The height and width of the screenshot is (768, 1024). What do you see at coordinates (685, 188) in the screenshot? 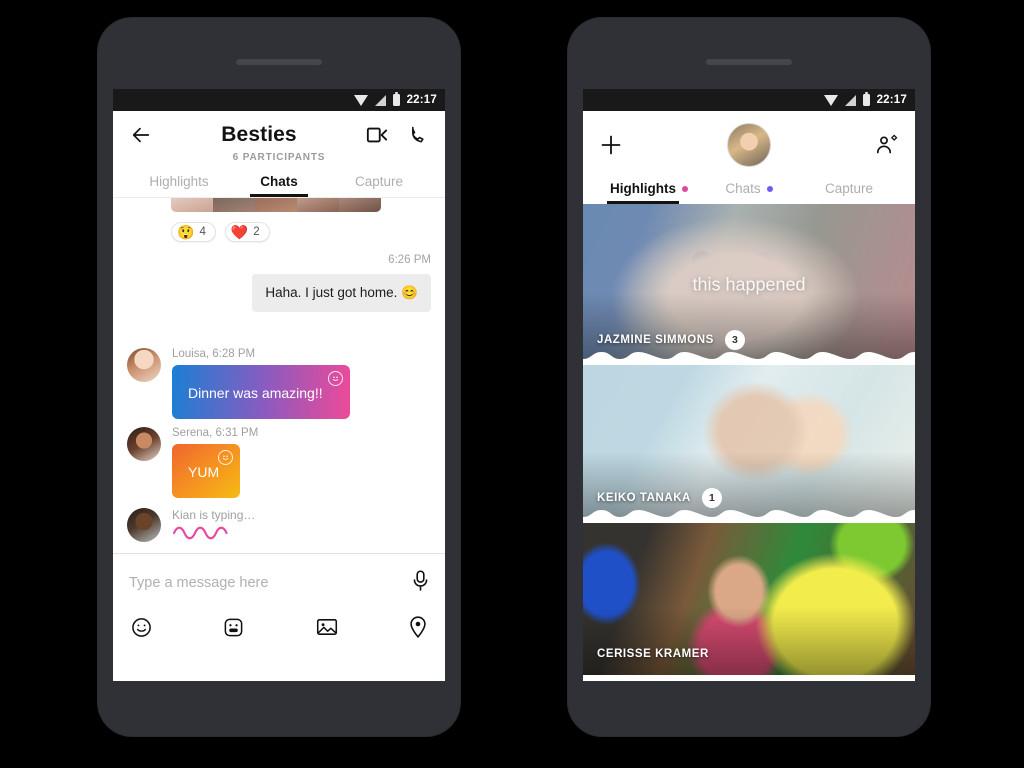
I see `tab-highlights-dot` at bounding box center [685, 188].